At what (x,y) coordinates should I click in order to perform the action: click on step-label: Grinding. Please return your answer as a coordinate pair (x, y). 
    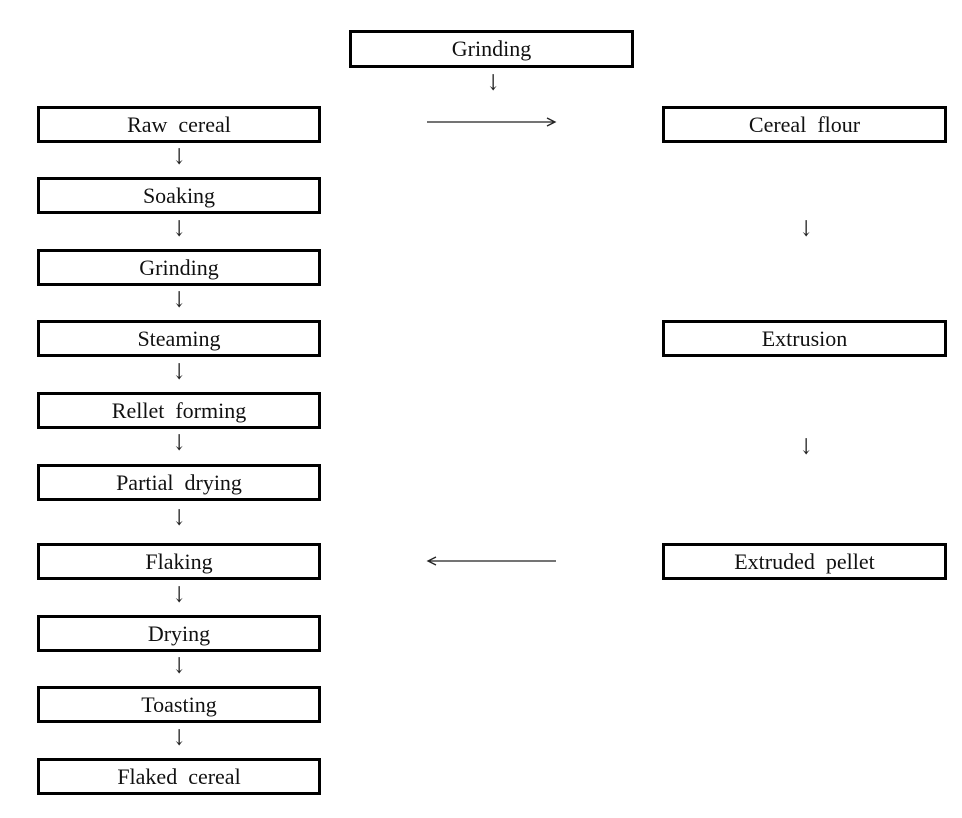
    Looking at the image, I should click on (179, 267).